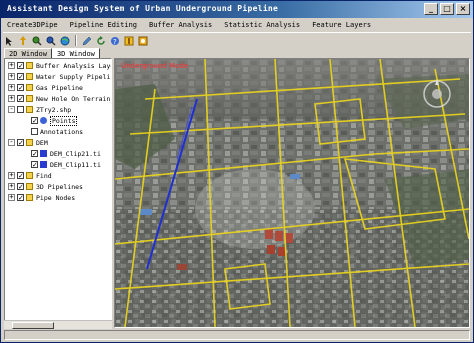 Image resolution: width=474 pixels, height=343 pixels. I want to click on tree-node: + ✓ Water Supply Pipeline, so click(59, 76).